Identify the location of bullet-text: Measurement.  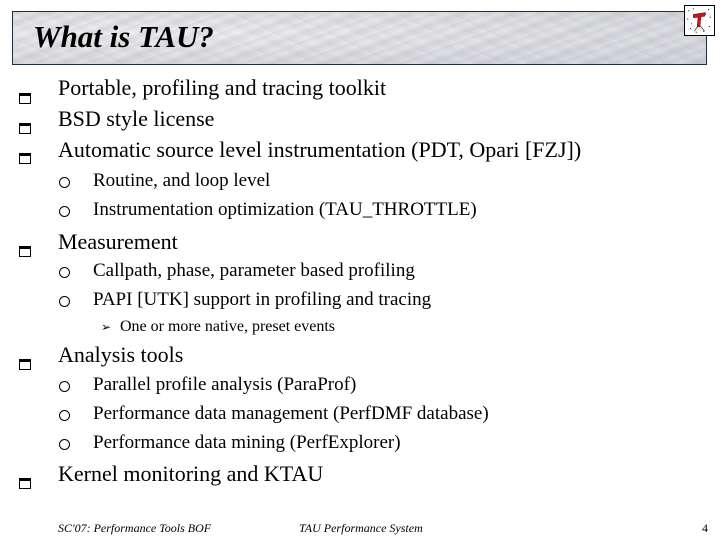
(118, 241).